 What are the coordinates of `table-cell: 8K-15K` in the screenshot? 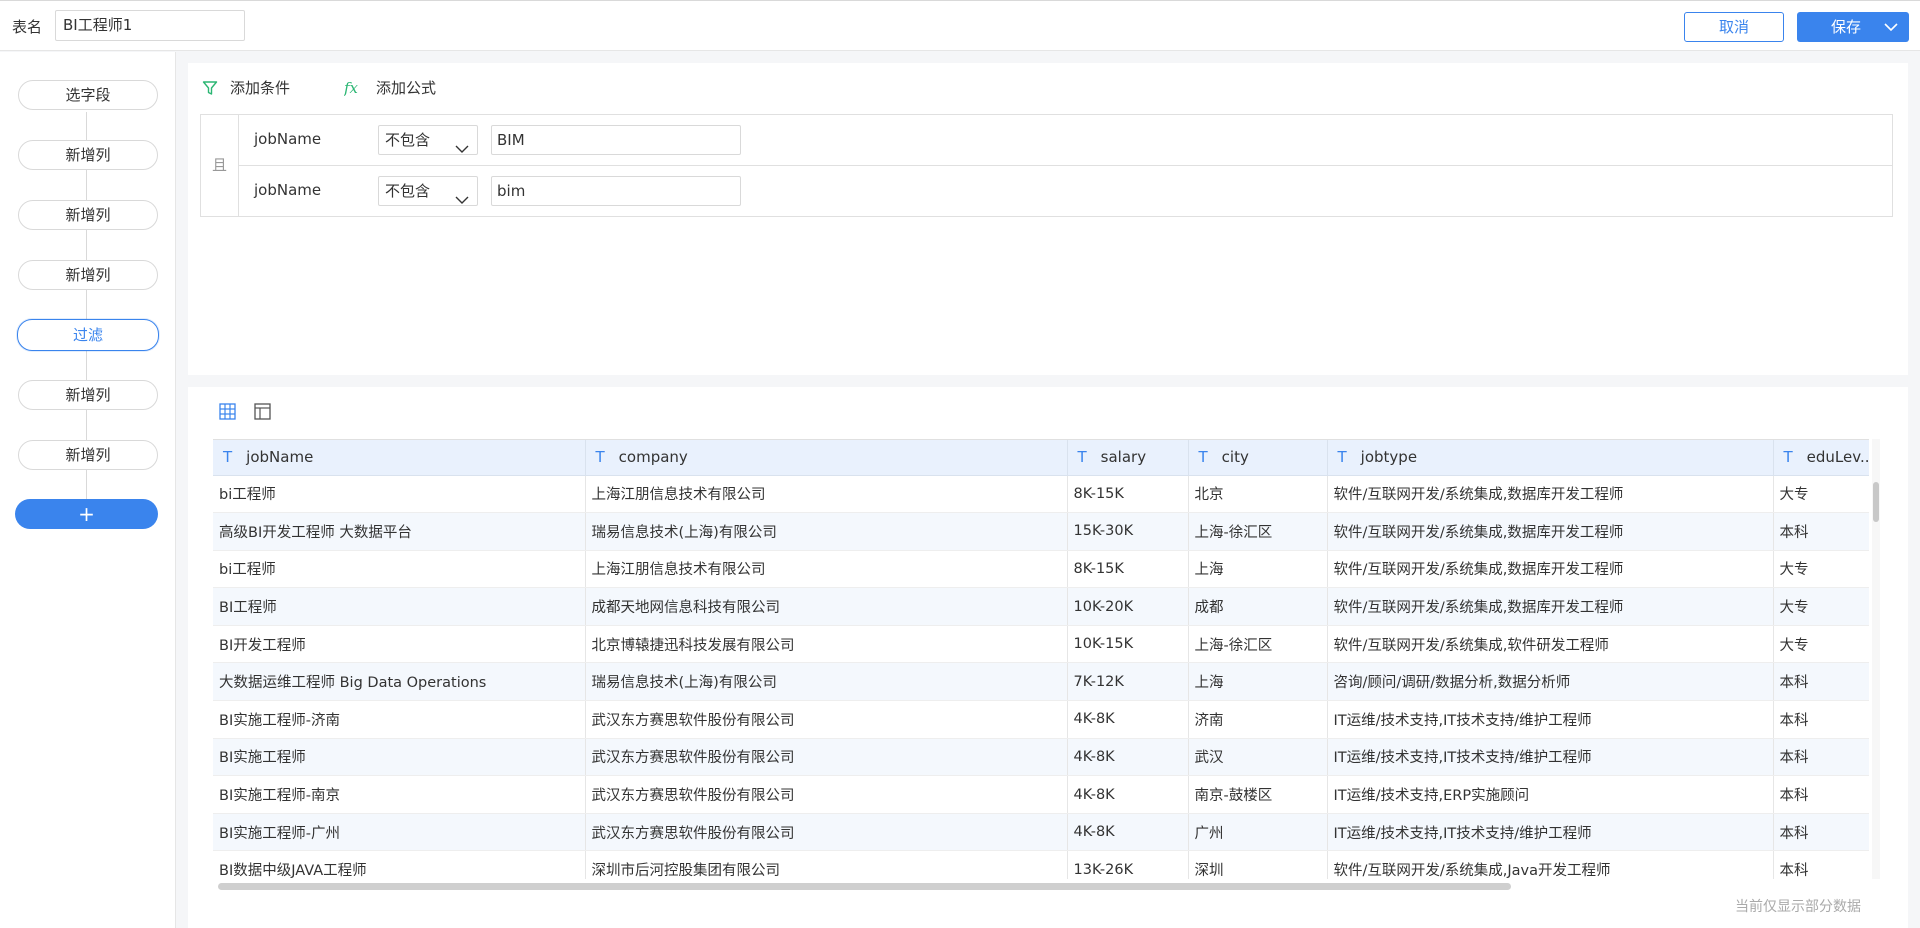 It's located at (1128, 494).